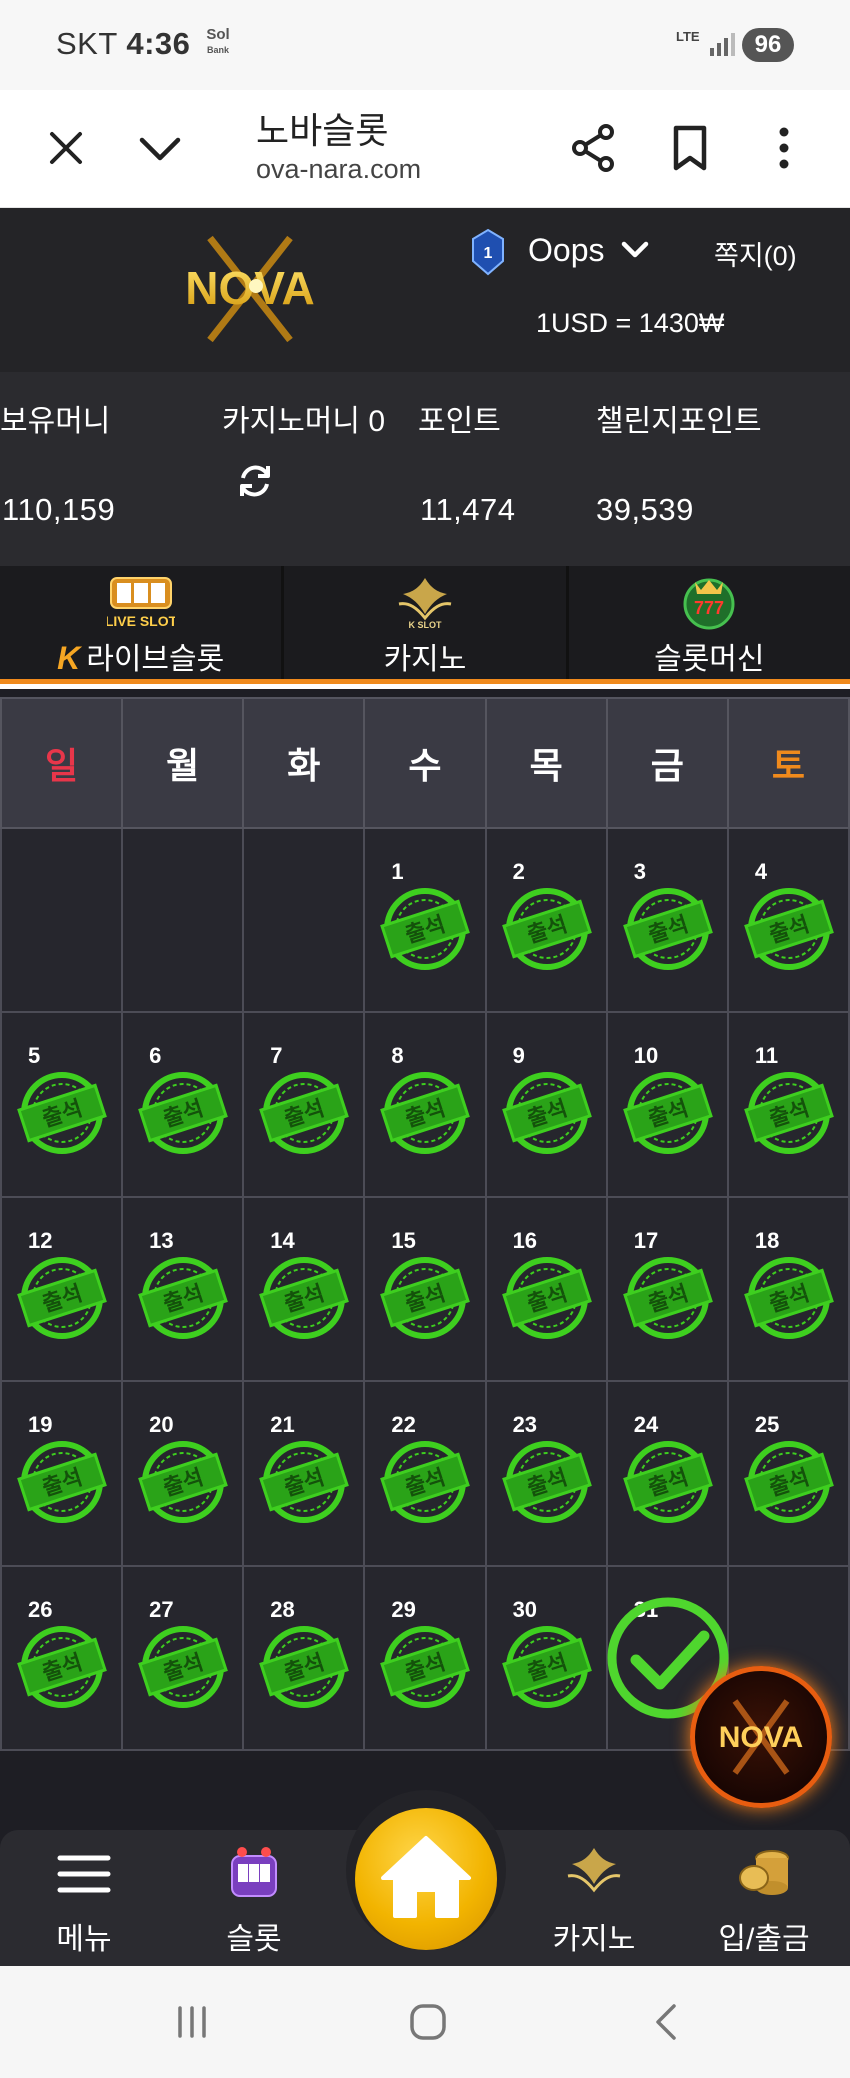 This screenshot has height=2078, width=850. I want to click on page-title: 노바슬롯, so click(322, 130).